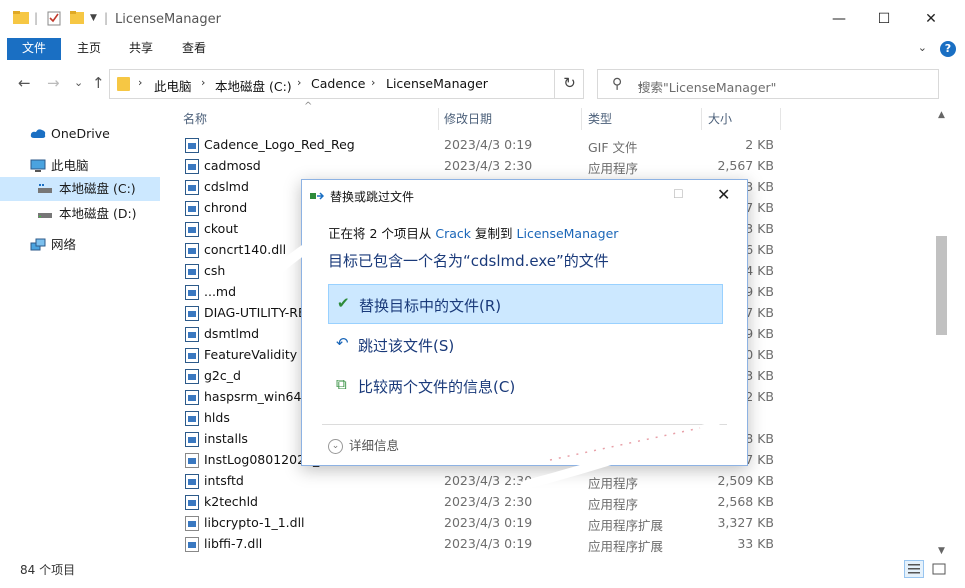  I want to click on column-header-name: 名称, so click(195, 119).